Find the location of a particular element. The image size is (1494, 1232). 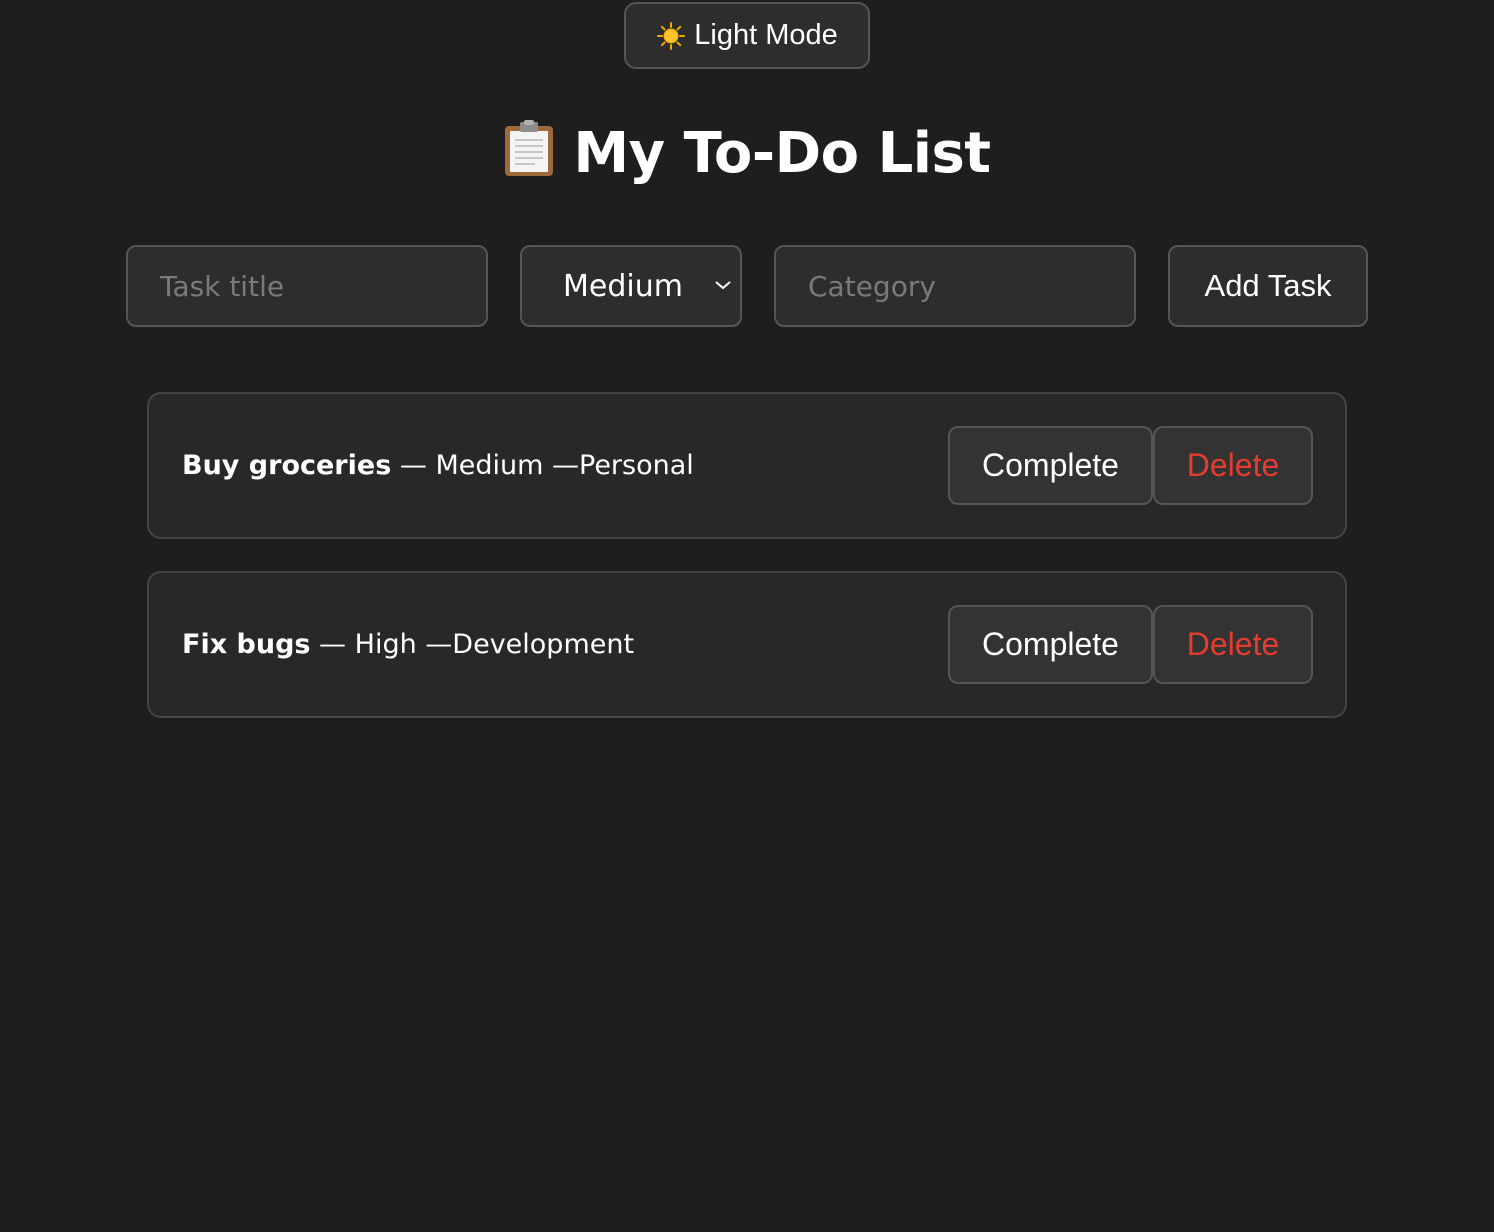

task-text: Buy groceries — Medium — Personal is located at coordinates (438, 465).